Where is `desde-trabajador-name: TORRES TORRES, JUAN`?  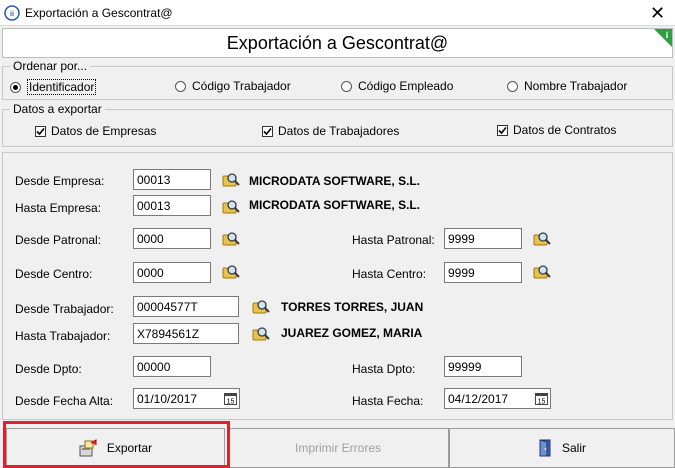
desde-trabajador-name: TORRES TORRES, JUAN is located at coordinates (352, 307).